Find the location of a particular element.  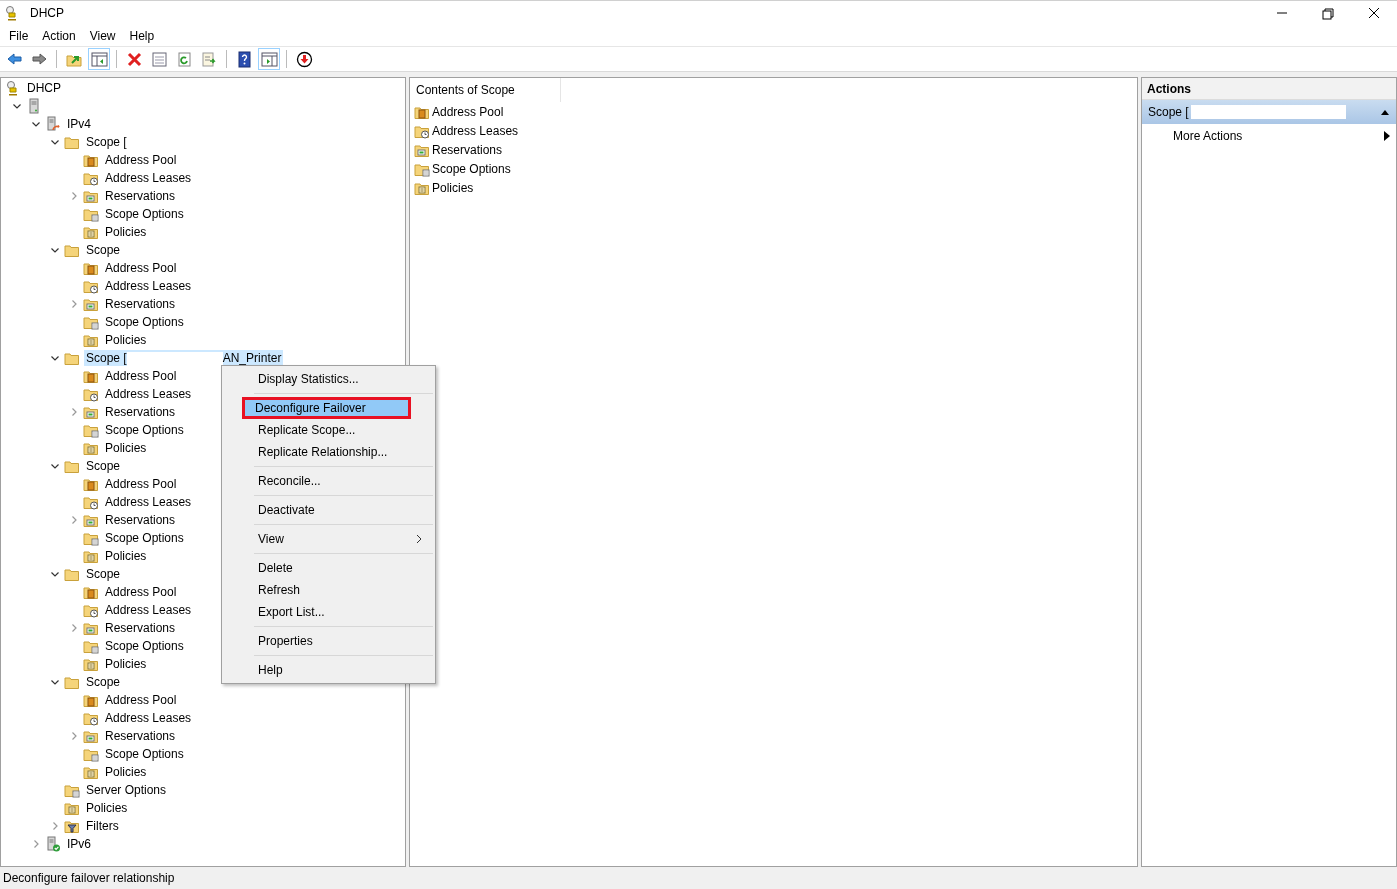

list-item: Policies is located at coordinates (453, 187).